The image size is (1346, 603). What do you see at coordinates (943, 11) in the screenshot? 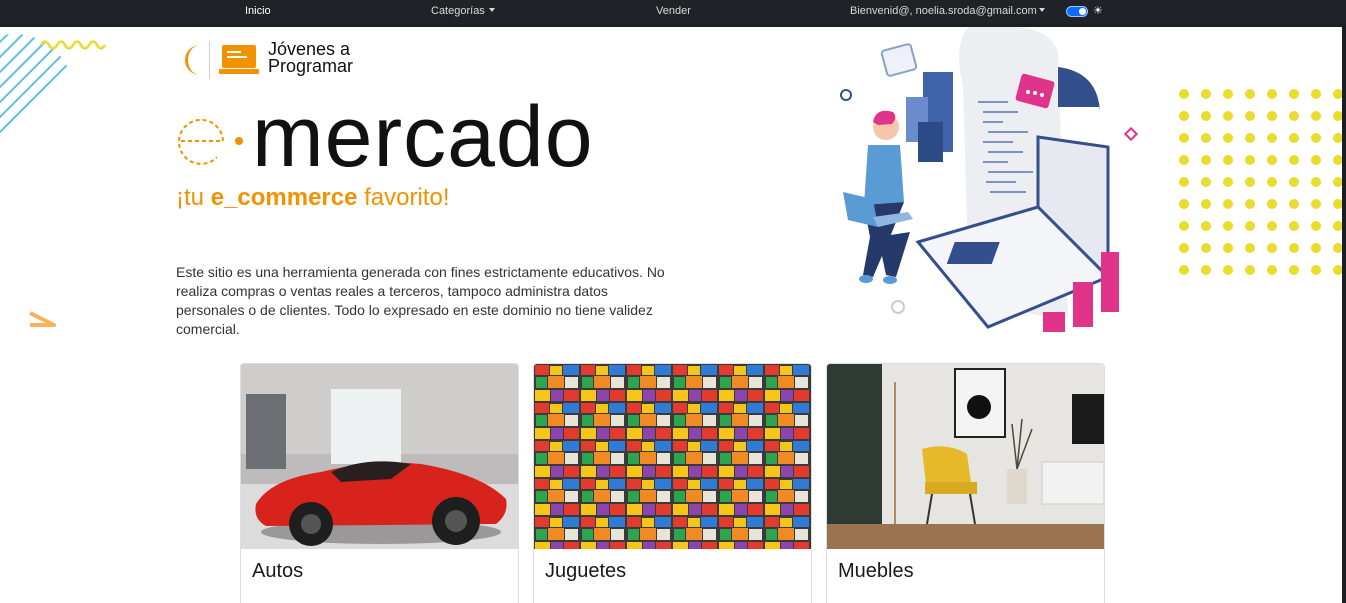
I see `user-menu-label: Bienvenid@, noelia.sroda@gmail.com` at bounding box center [943, 11].